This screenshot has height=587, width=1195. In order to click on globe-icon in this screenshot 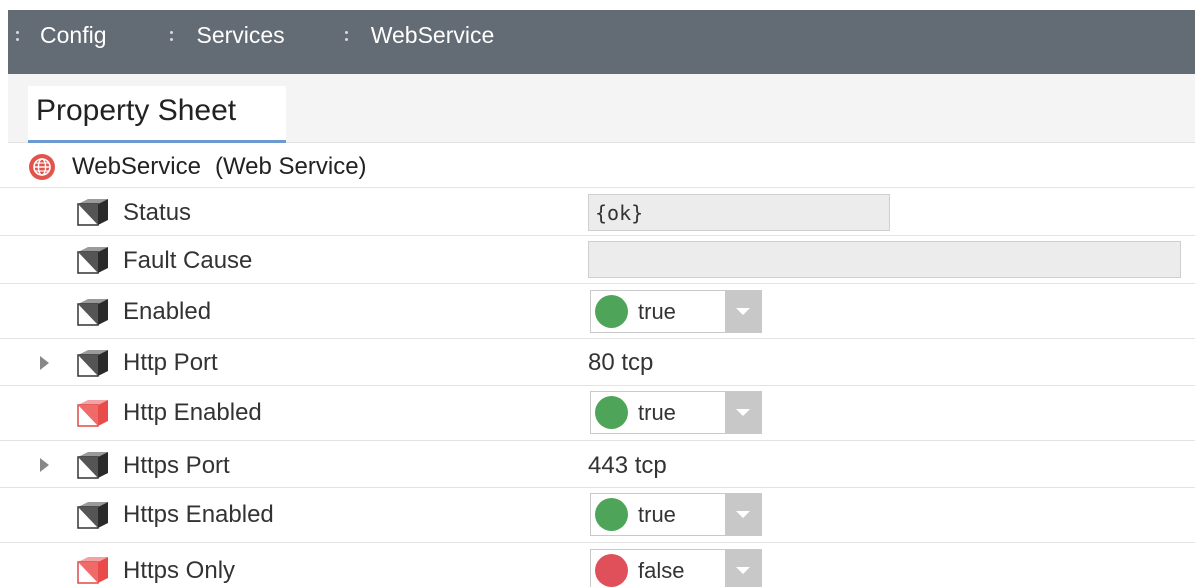, I will do `click(42, 167)`.